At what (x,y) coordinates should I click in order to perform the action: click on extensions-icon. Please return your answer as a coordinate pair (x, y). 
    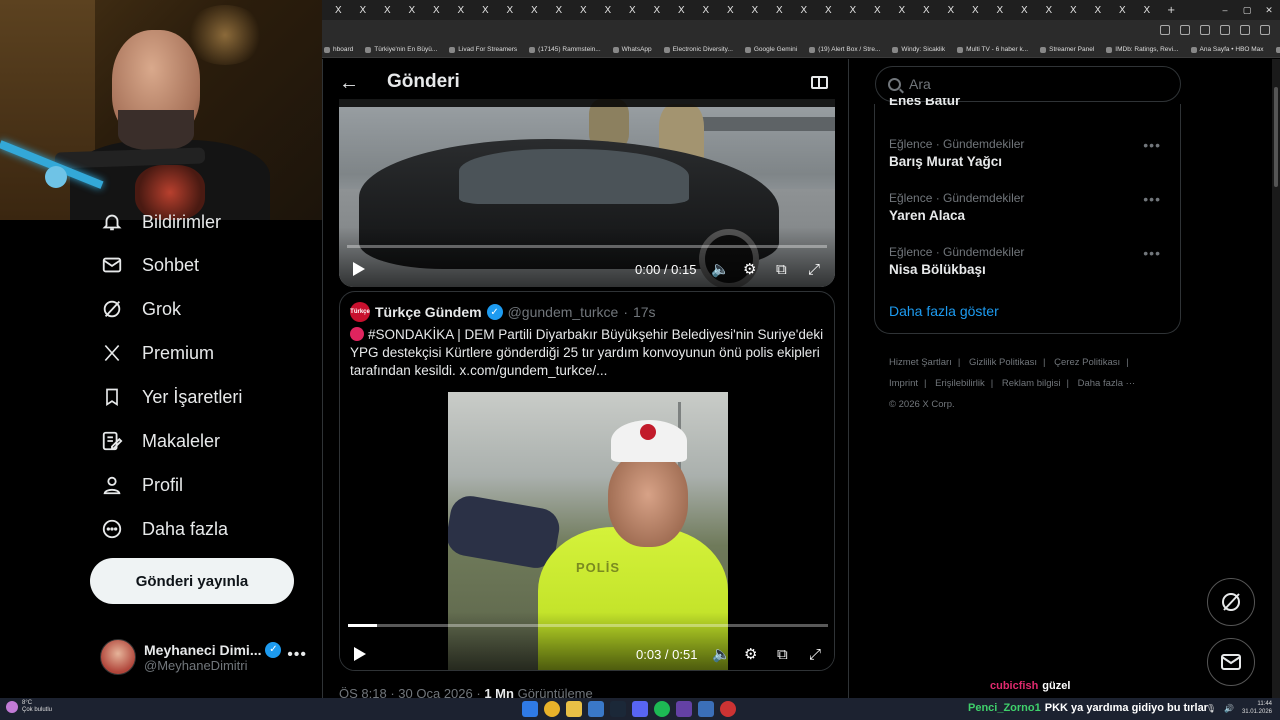
    Looking at the image, I should click on (1225, 30).